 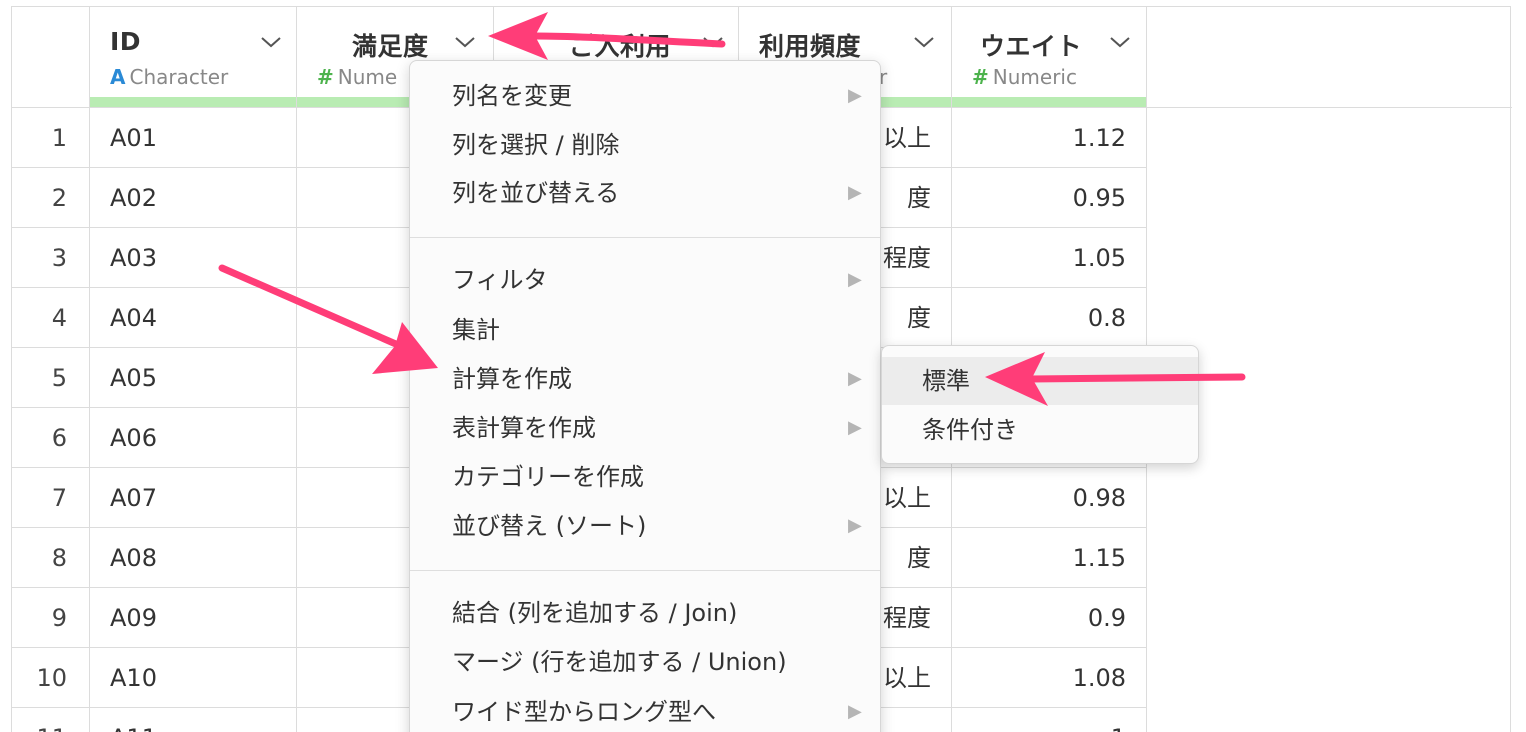 I want to click on cell-id: A04, so click(x=193, y=318).